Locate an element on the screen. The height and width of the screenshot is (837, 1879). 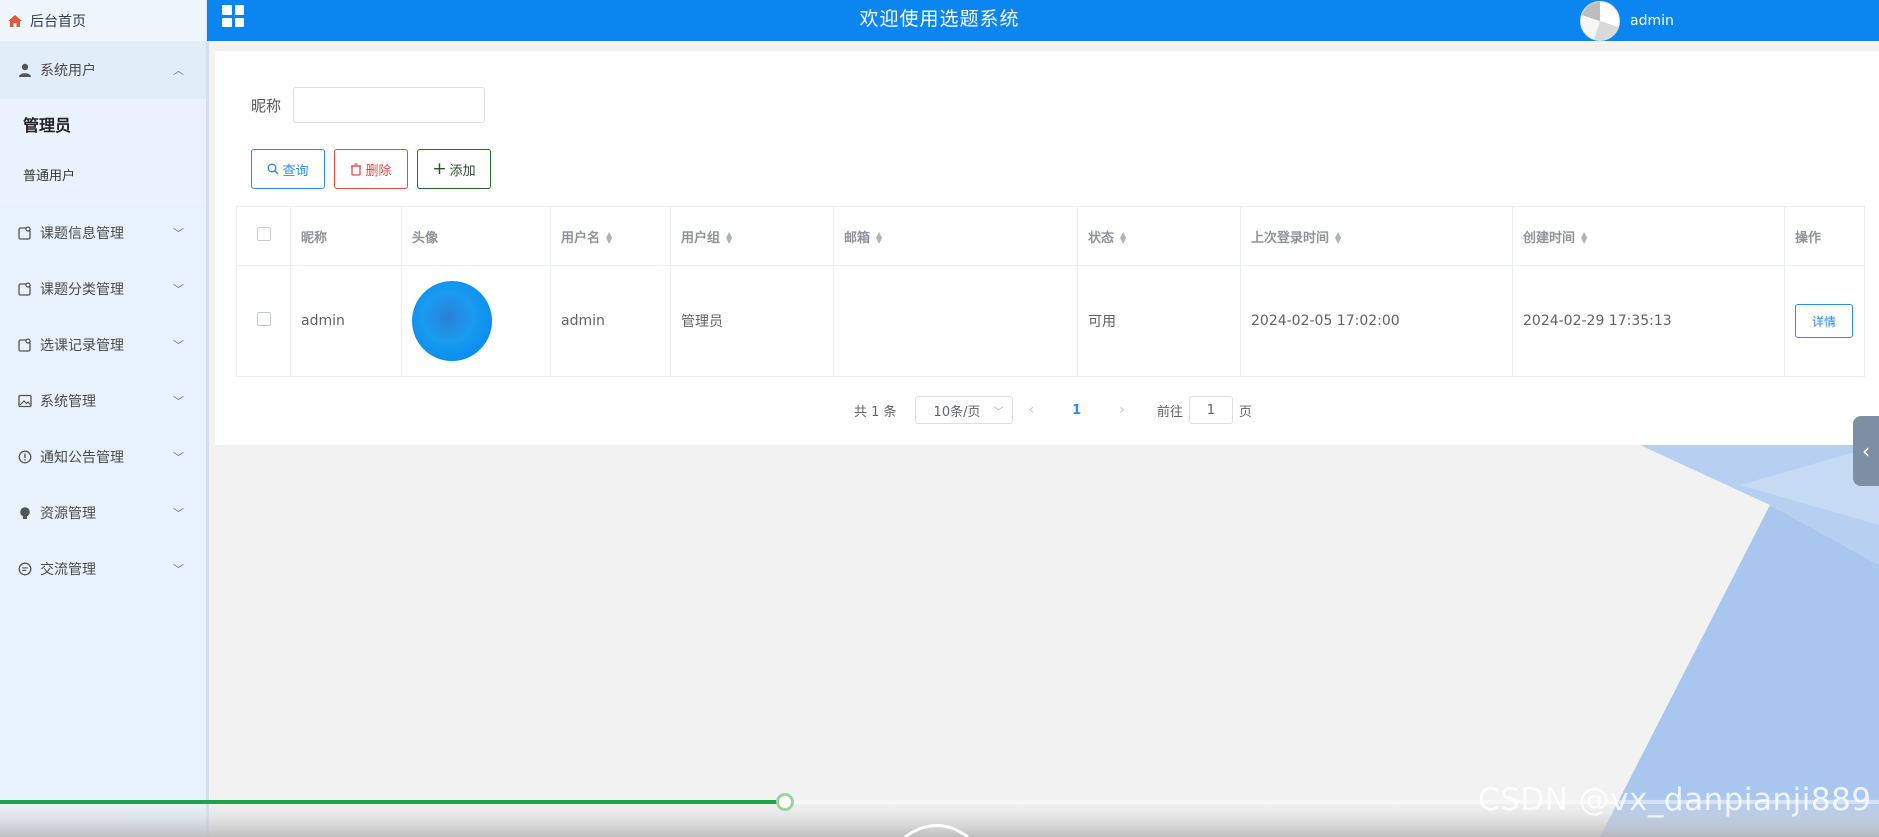
next-page-icon: › is located at coordinates (1122, 410).